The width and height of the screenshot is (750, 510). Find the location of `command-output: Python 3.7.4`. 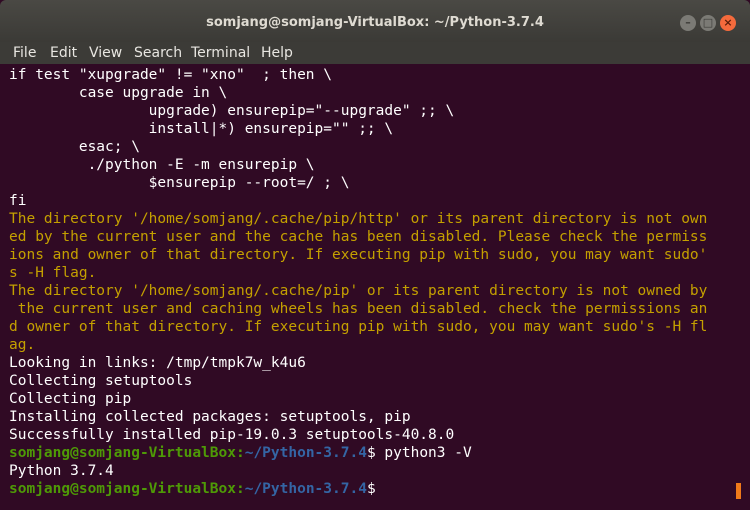

command-output: Python 3.7.4 is located at coordinates (61, 471).